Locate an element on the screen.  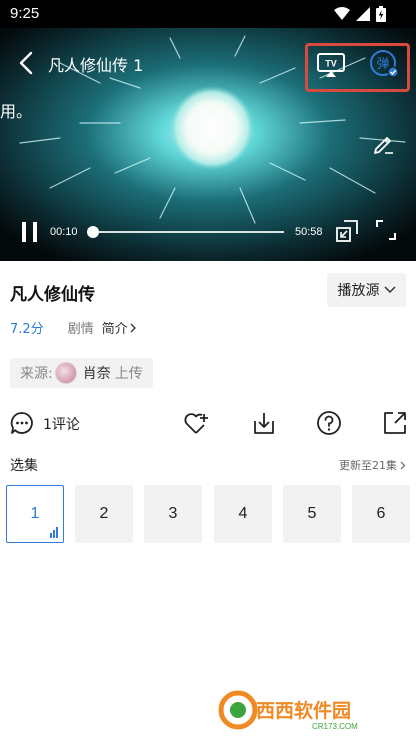
player-controls: 00:10 50:58 is located at coordinates (208, 232).